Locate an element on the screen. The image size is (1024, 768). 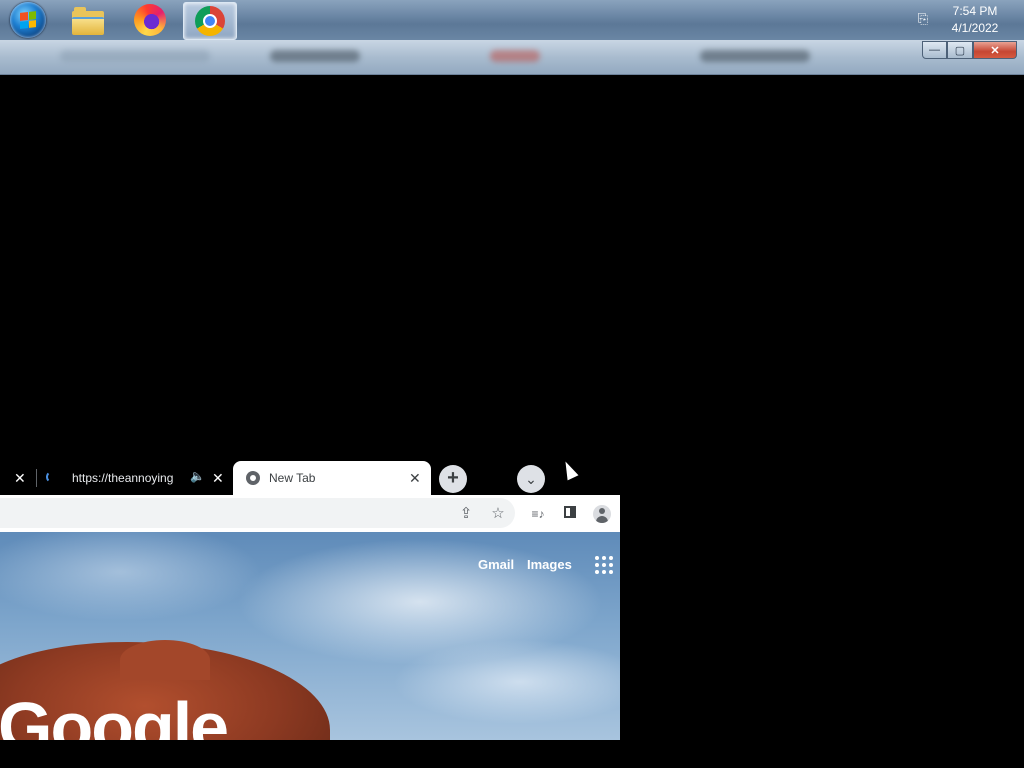
window-title-bar is located at coordinates (512, 57).